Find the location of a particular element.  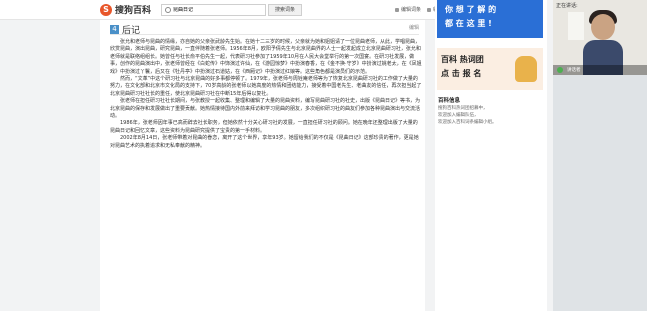

sidebar-text: 欢迎加入编辑队伍， is located at coordinates (458, 115).